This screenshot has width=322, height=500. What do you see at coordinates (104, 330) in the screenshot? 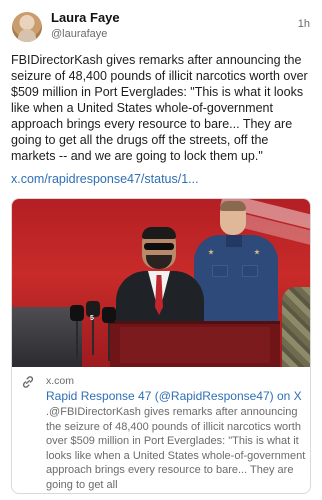
I see `microphones: 5` at bounding box center [104, 330].